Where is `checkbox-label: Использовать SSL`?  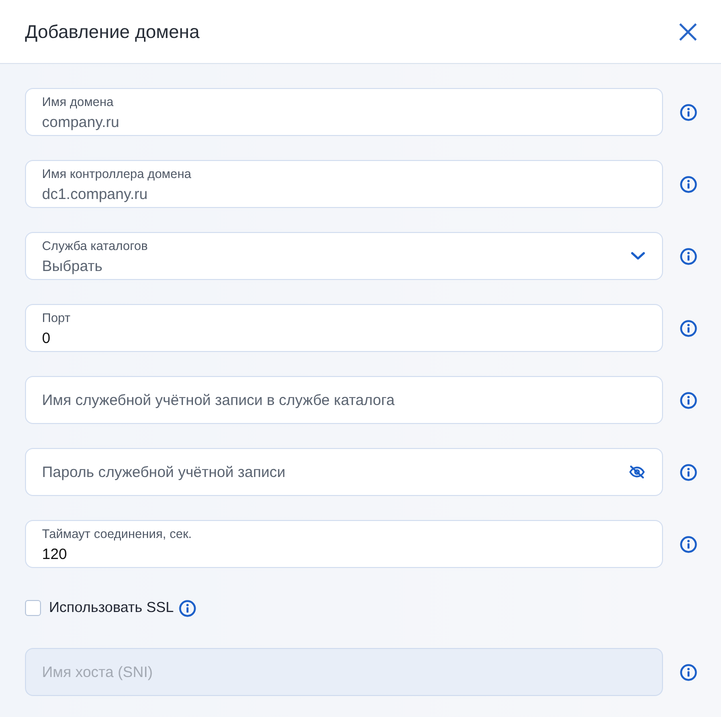 checkbox-label: Использовать SSL is located at coordinates (111, 608).